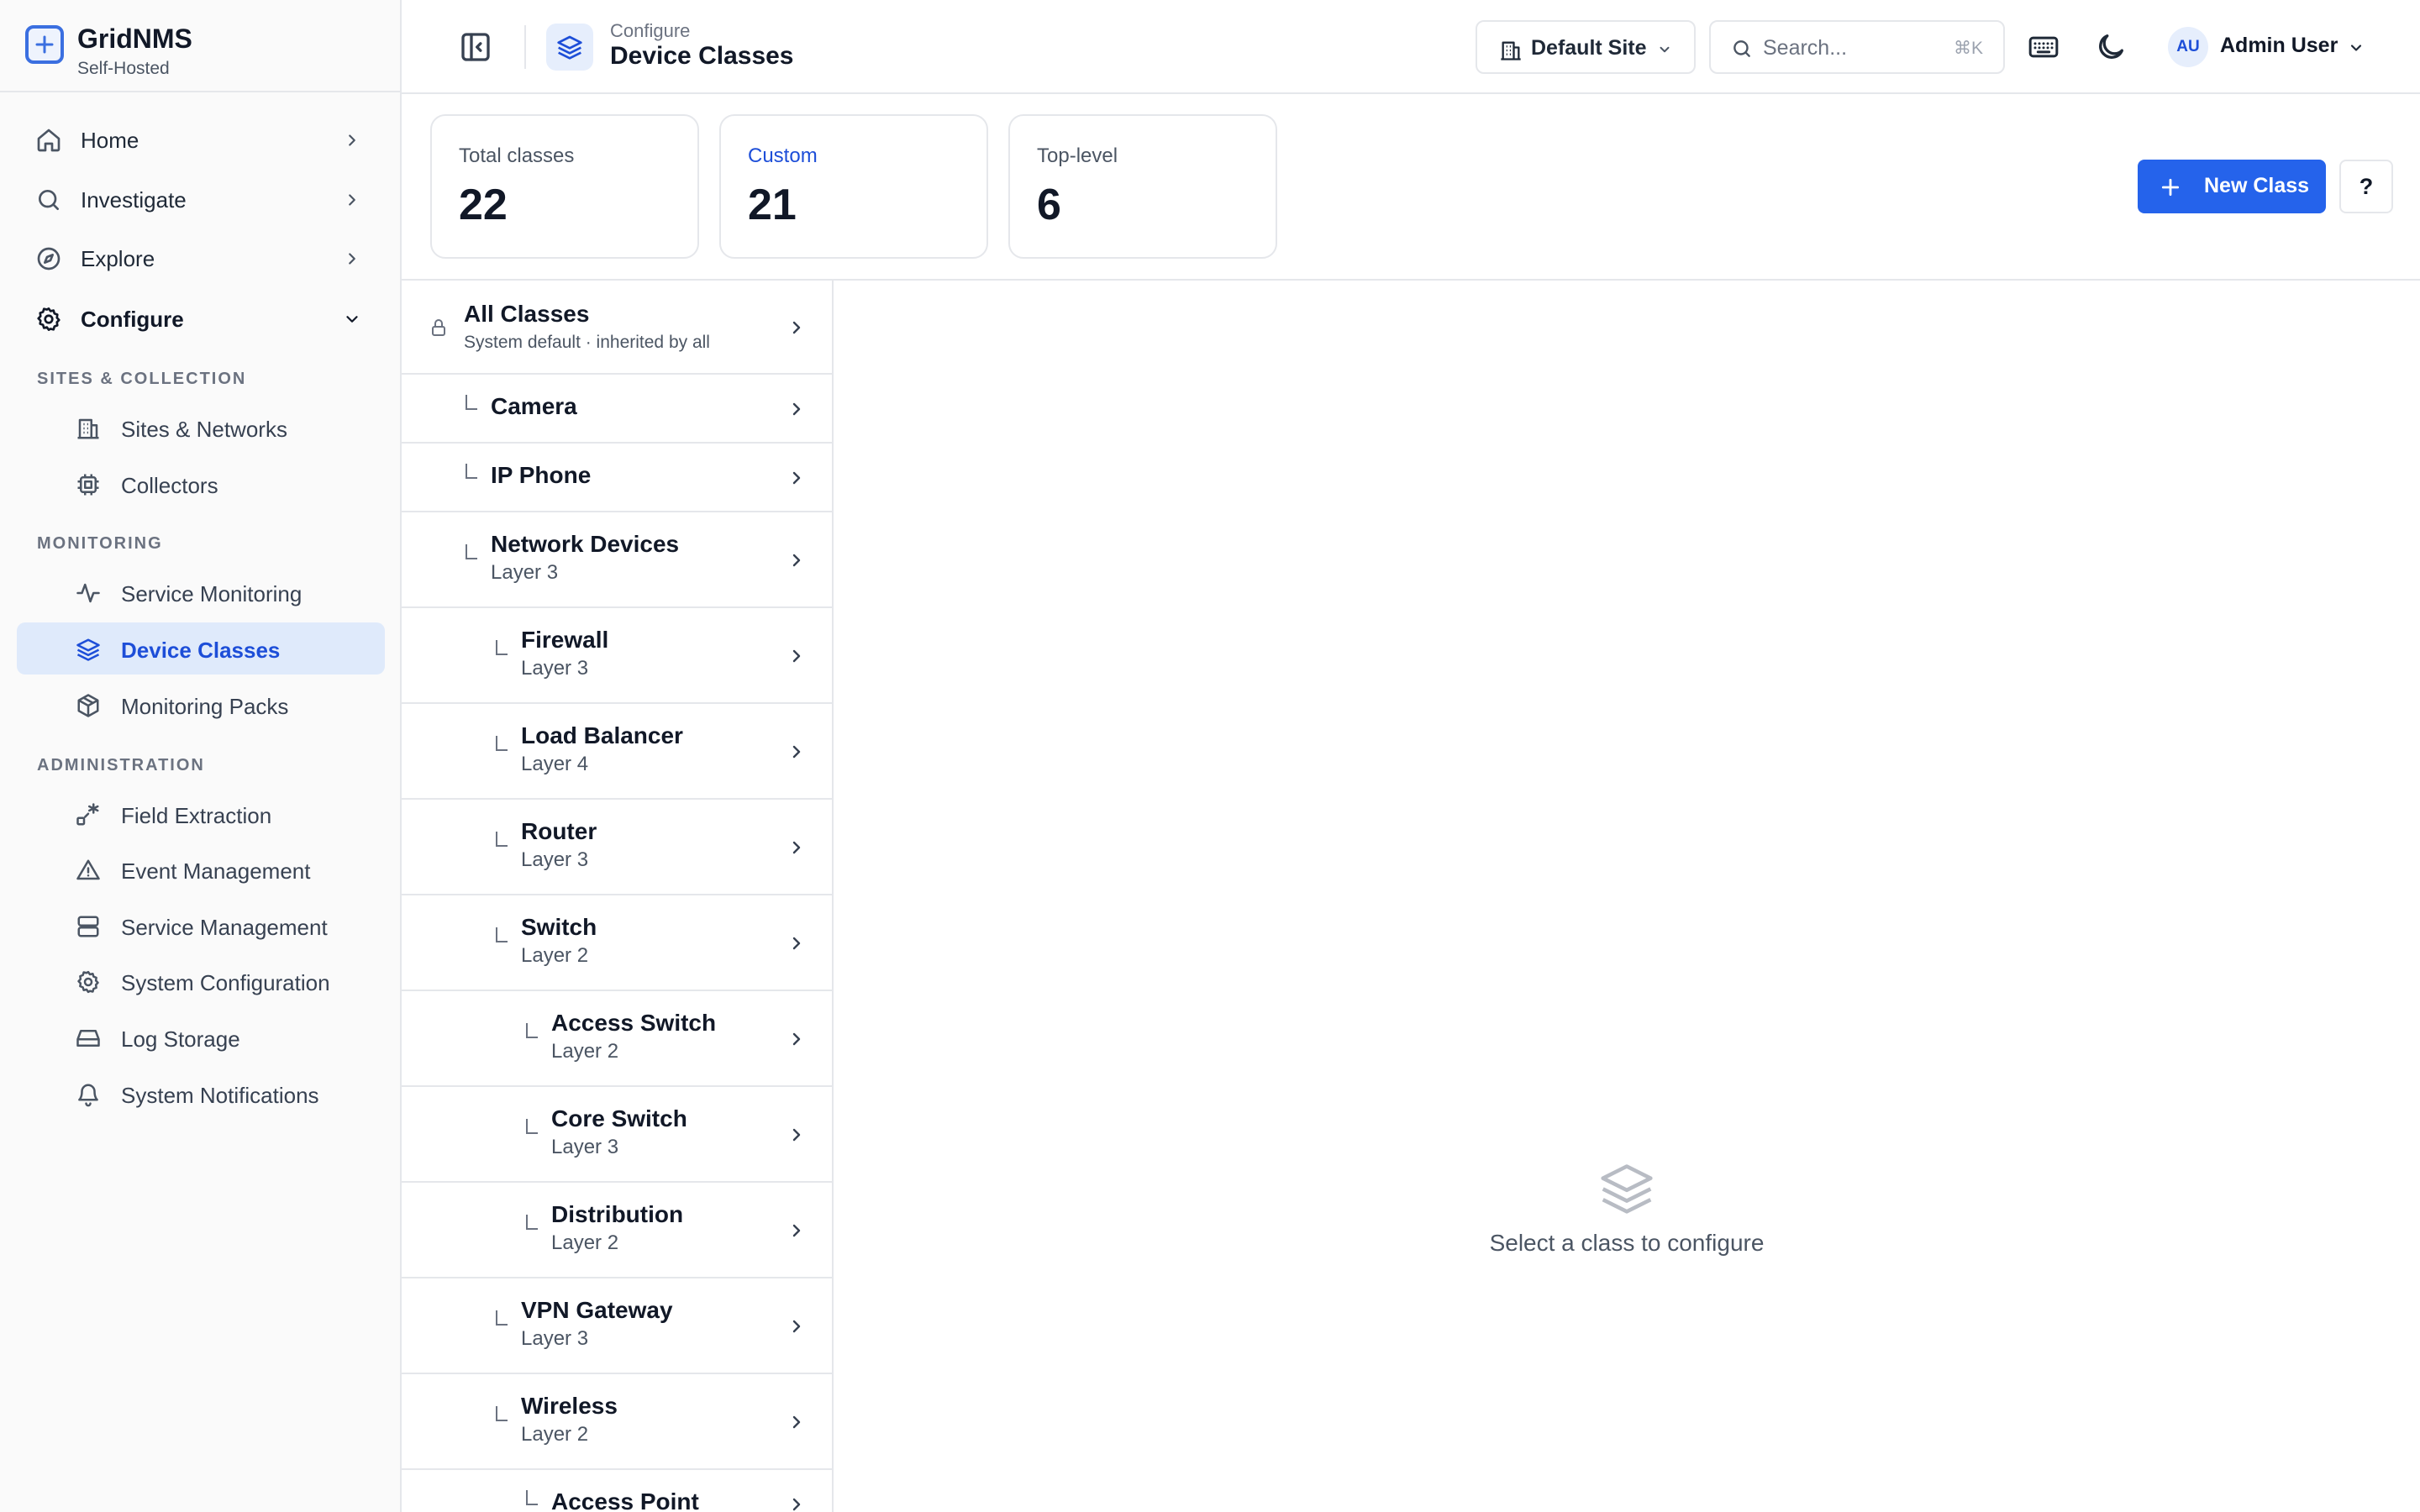 This screenshot has width=2420, height=1512. I want to click on sidebar-item-event-management: Event Management, so click(201, 869).